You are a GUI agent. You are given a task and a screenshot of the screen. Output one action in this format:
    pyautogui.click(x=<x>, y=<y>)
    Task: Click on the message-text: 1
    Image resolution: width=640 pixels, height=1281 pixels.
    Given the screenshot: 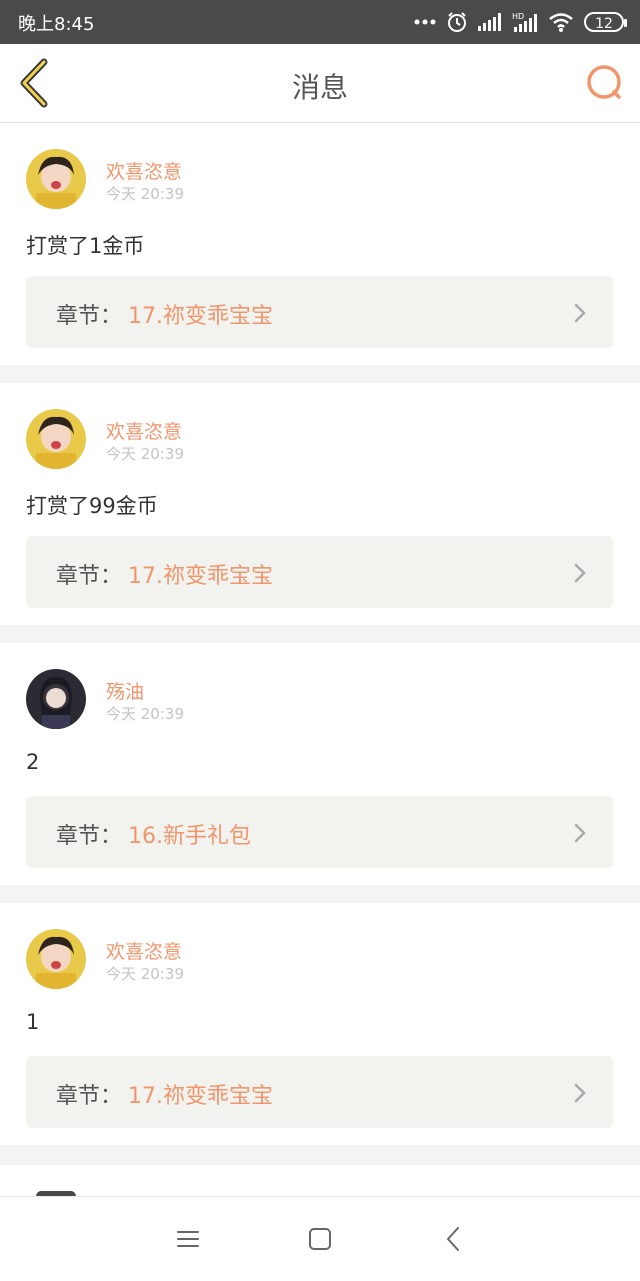 What is the action you would take?
    pyautogui.click(x=33, y=1022)
    